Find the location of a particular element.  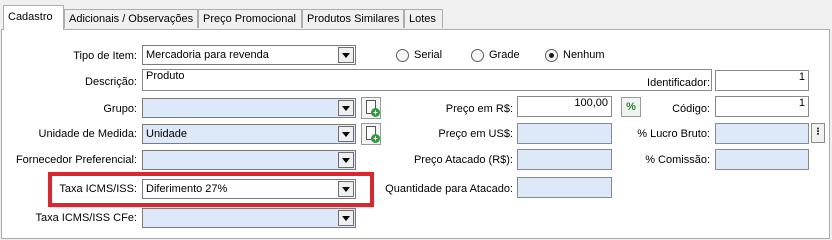

new-group-button: + is located at coordinates (371, 108).